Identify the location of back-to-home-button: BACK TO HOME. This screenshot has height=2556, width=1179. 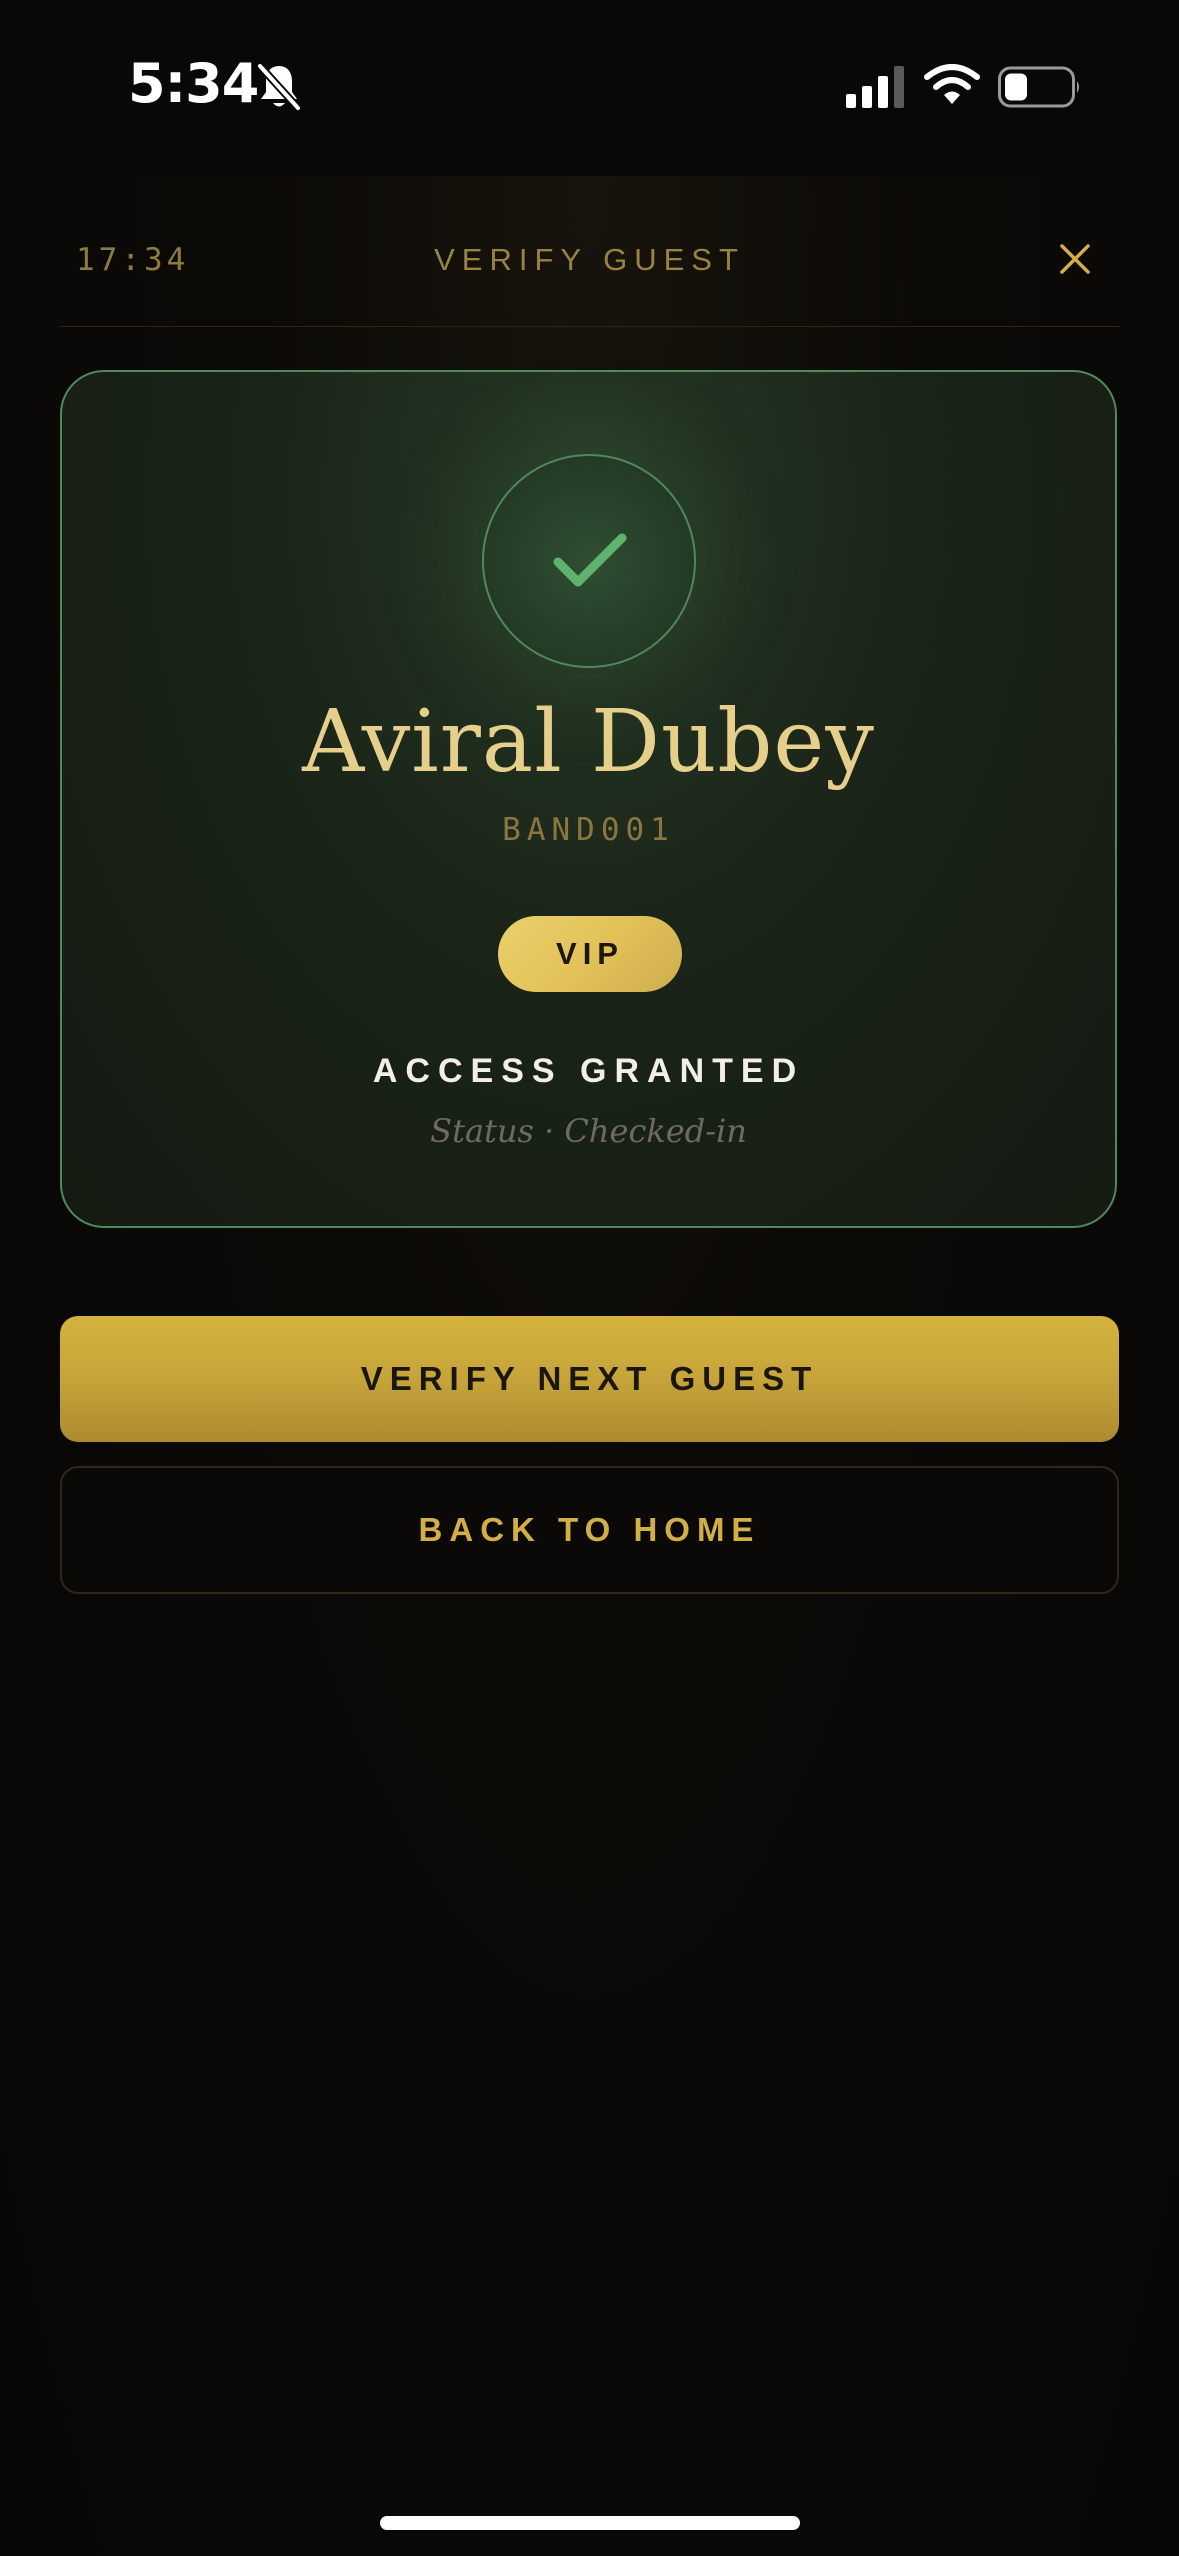
(589, 1530).